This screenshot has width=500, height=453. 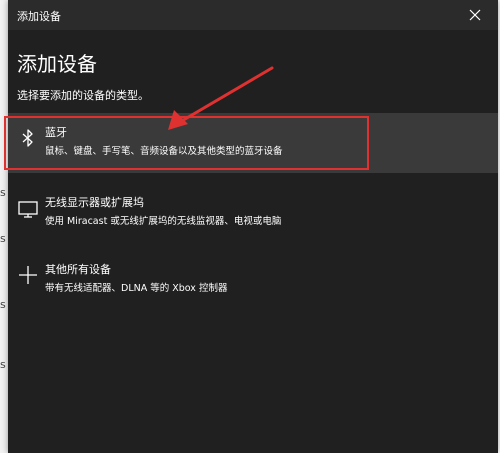 I want to click on option-wireless-display-title: 无线显示器或扩展坞, so click(x=94, y=202).